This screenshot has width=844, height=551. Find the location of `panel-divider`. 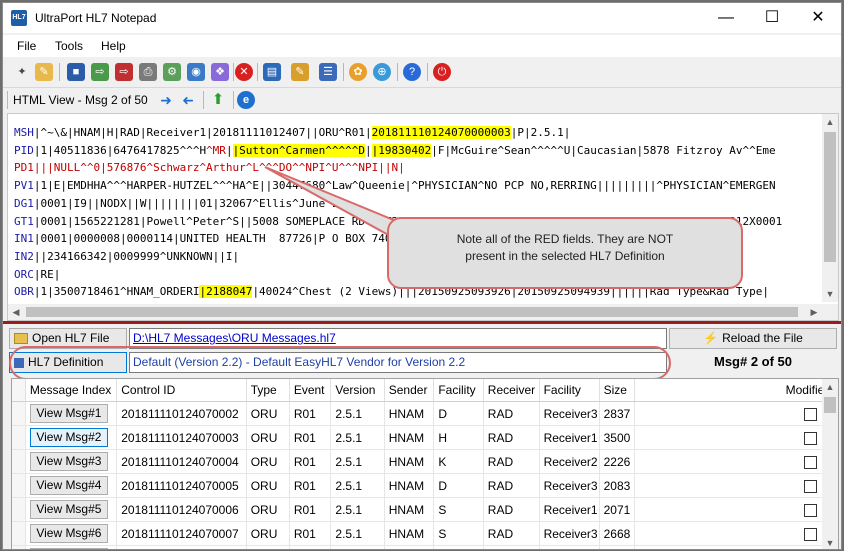

panel-divider is located at coordinates (422, 322).